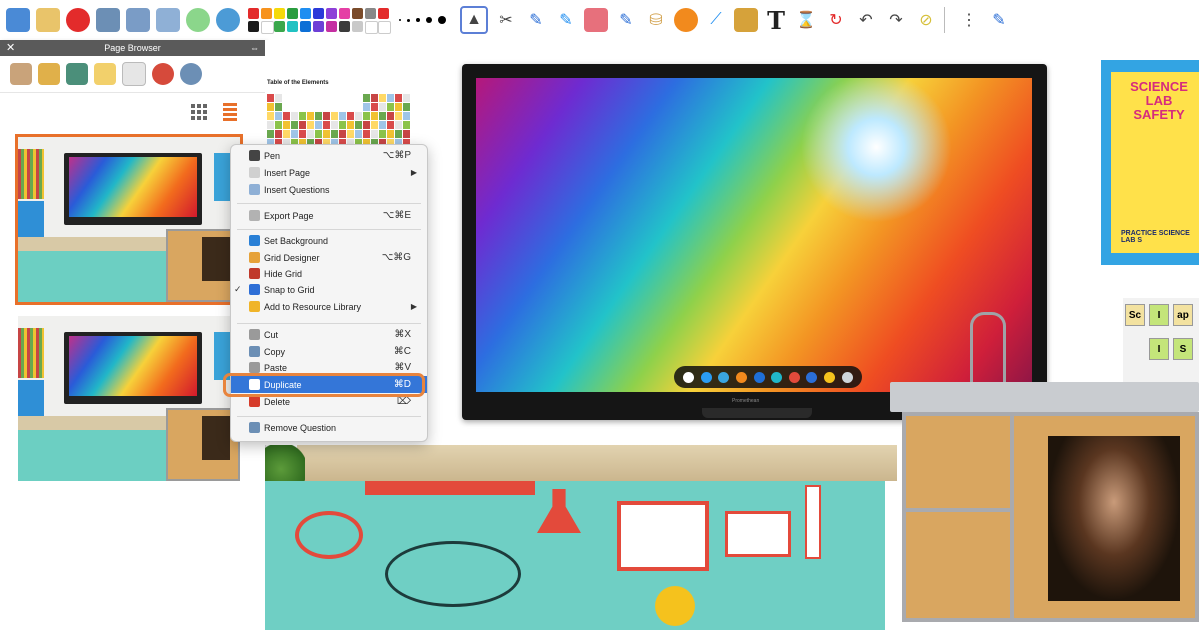 This screenshot has width=1199, height=630. What do you see at coordinates (596, 20) in the screenshot?
I see `eraser-icon` at bounding box center [596, 20].